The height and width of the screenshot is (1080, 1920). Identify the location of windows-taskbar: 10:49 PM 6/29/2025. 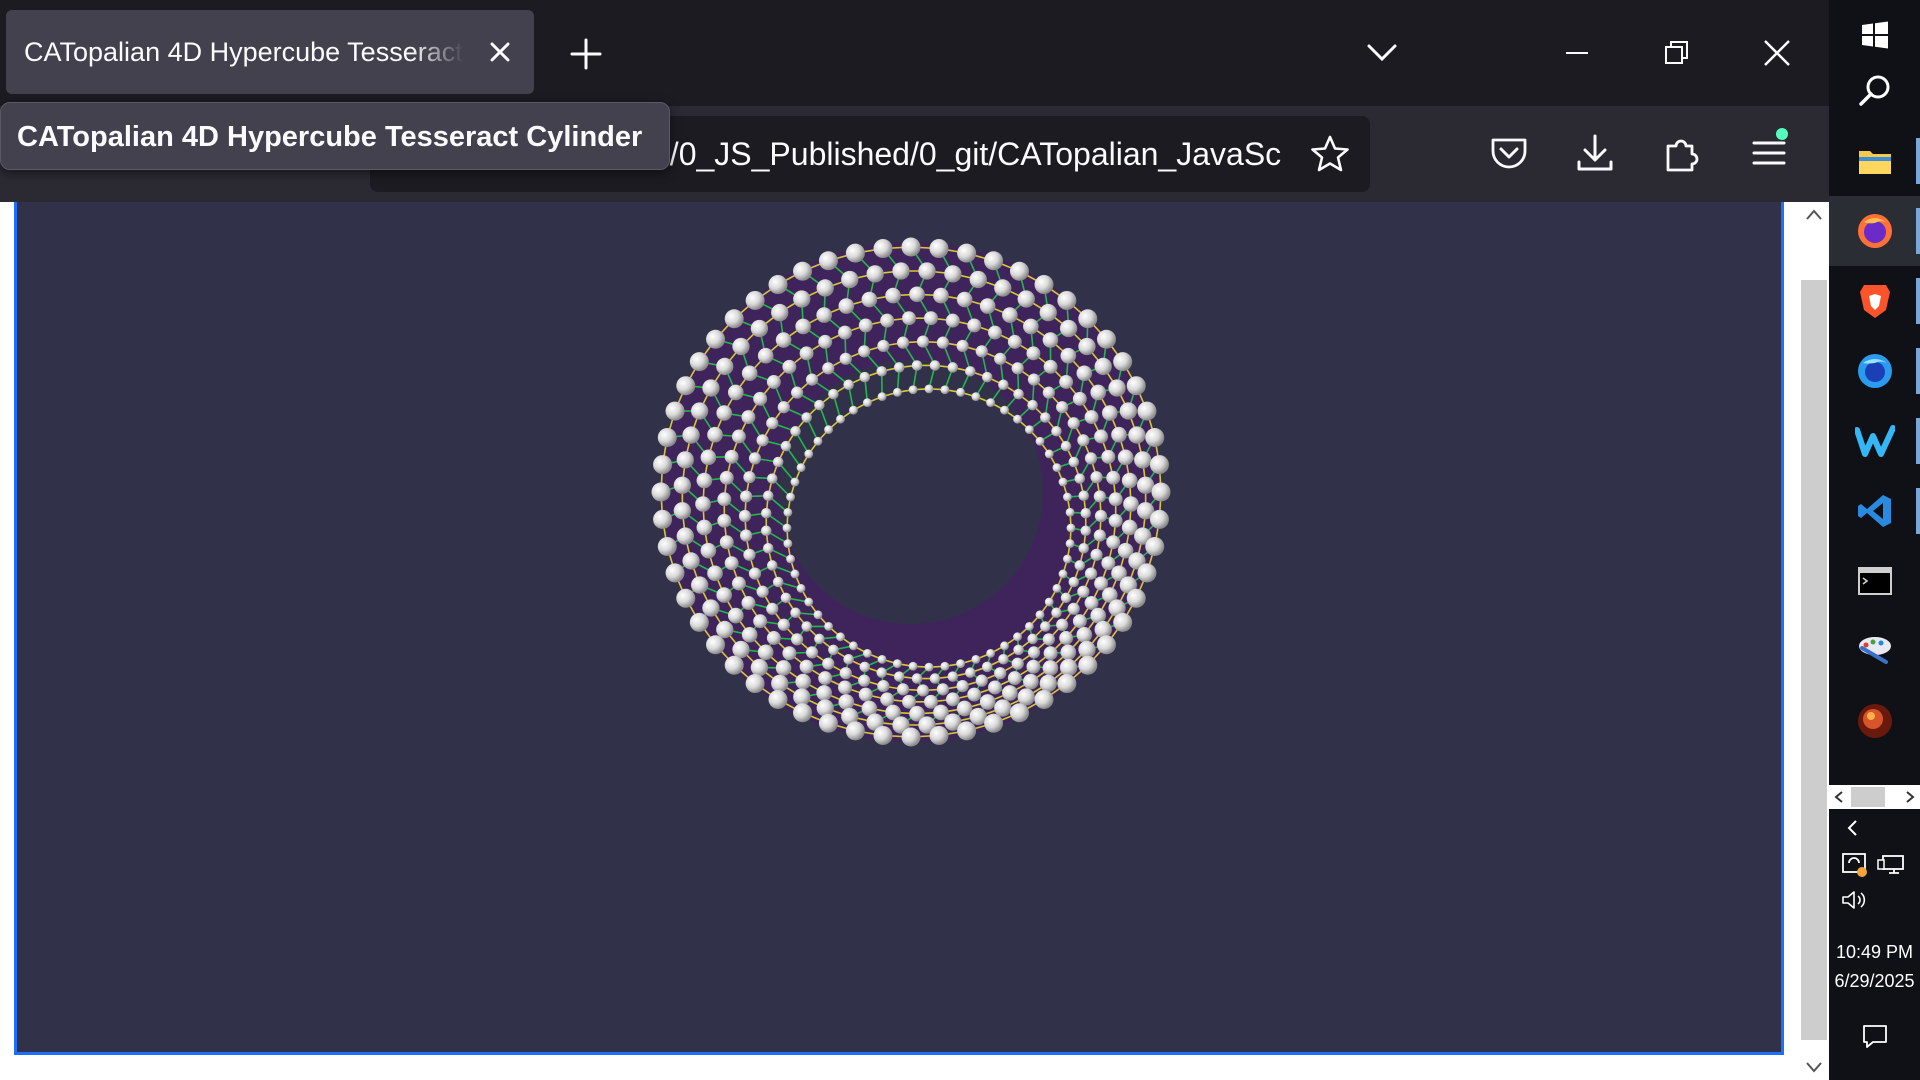
(1874, 540).